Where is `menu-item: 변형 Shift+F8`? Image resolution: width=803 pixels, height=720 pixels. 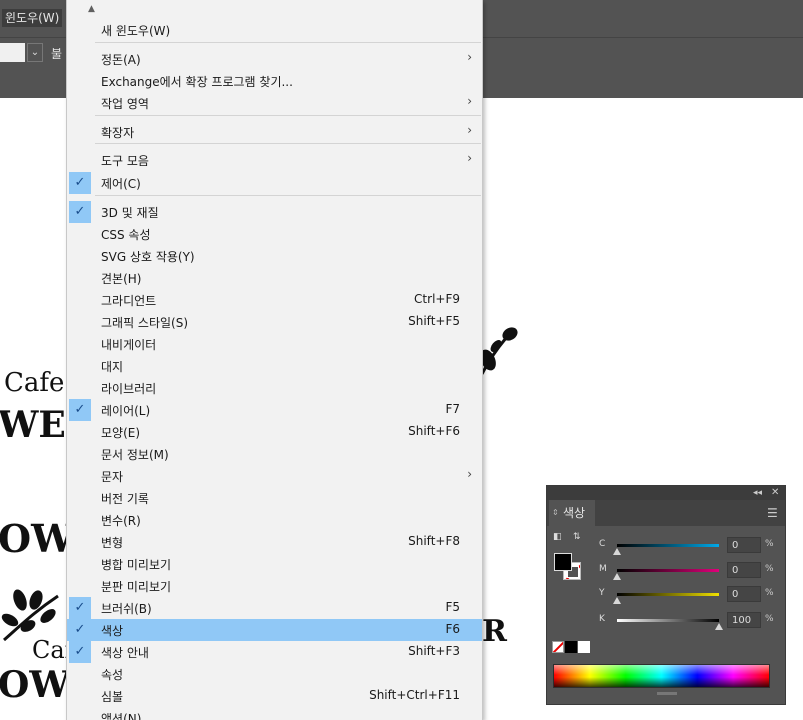
menu-item: 변형 Shift+F8 is located at coordinates (274, 542).